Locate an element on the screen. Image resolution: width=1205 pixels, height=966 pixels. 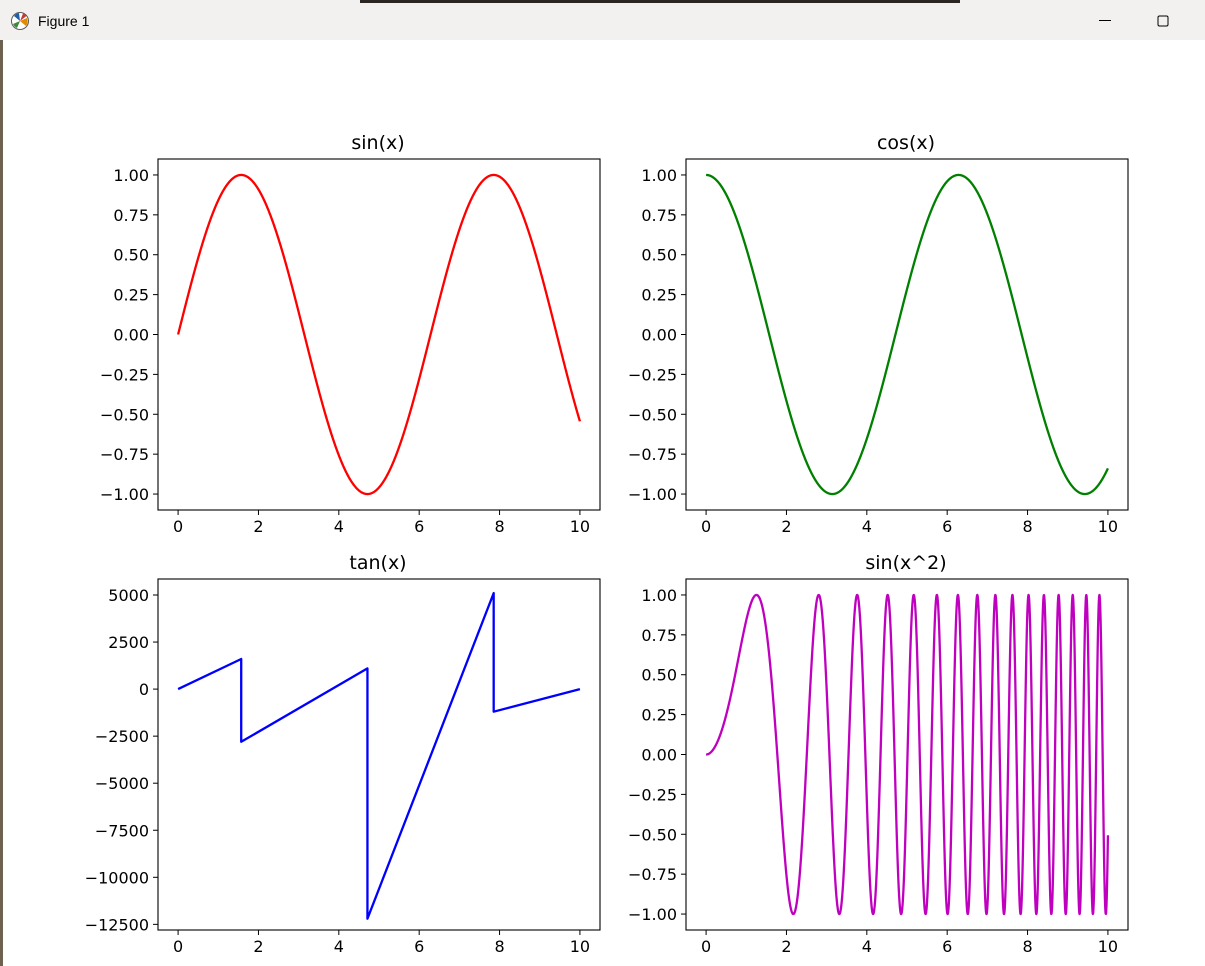
y-tick-label: 0 is located at coordinates (144, 689).